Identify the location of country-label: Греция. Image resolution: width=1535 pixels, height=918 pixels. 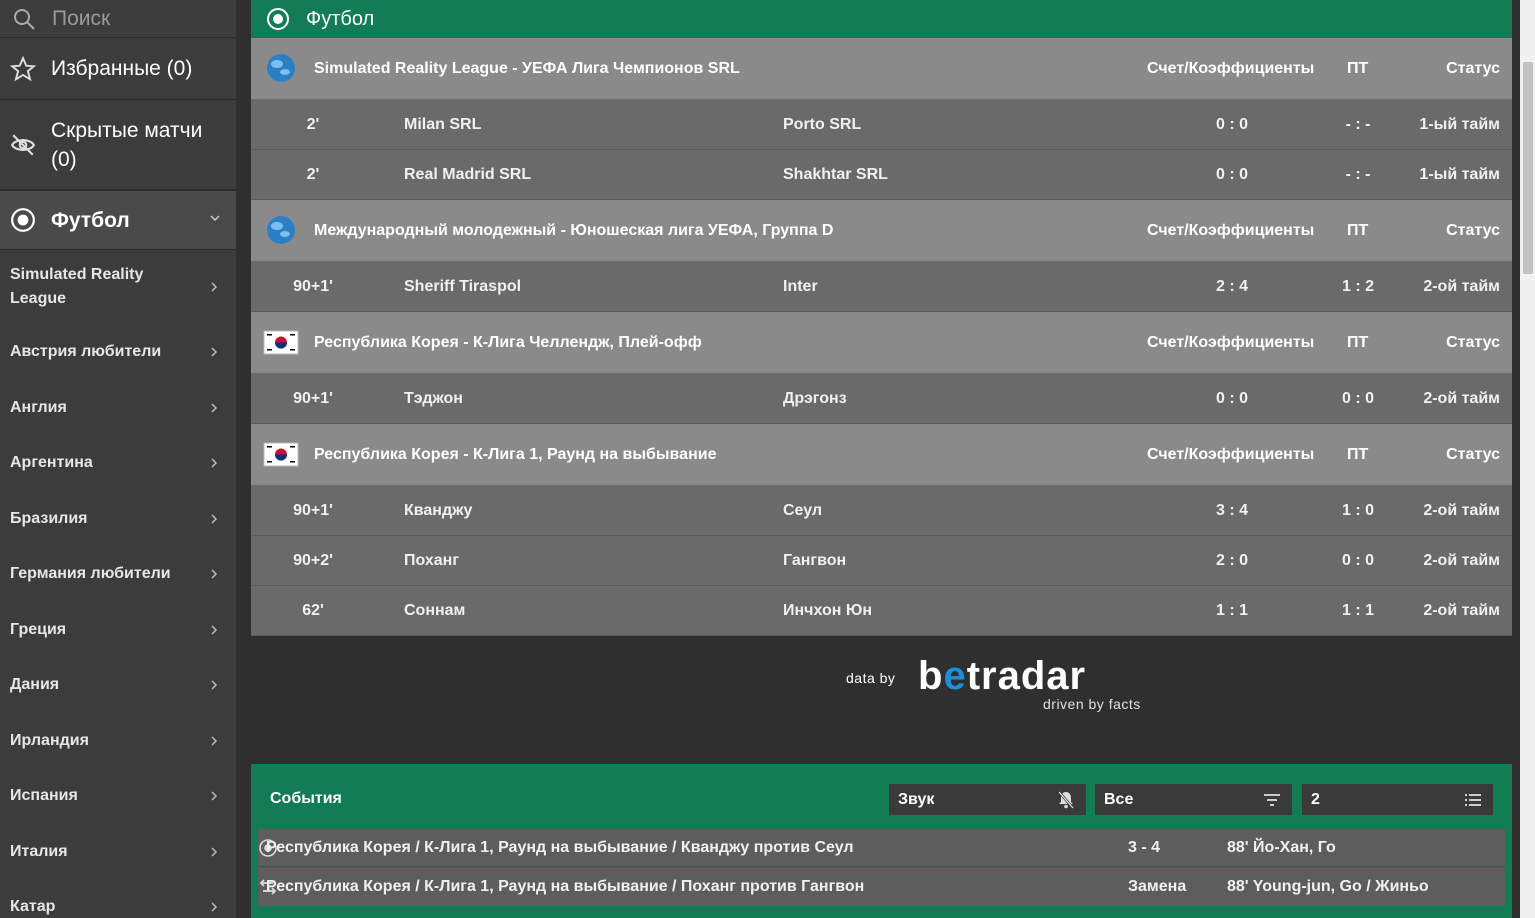
(38, 629).